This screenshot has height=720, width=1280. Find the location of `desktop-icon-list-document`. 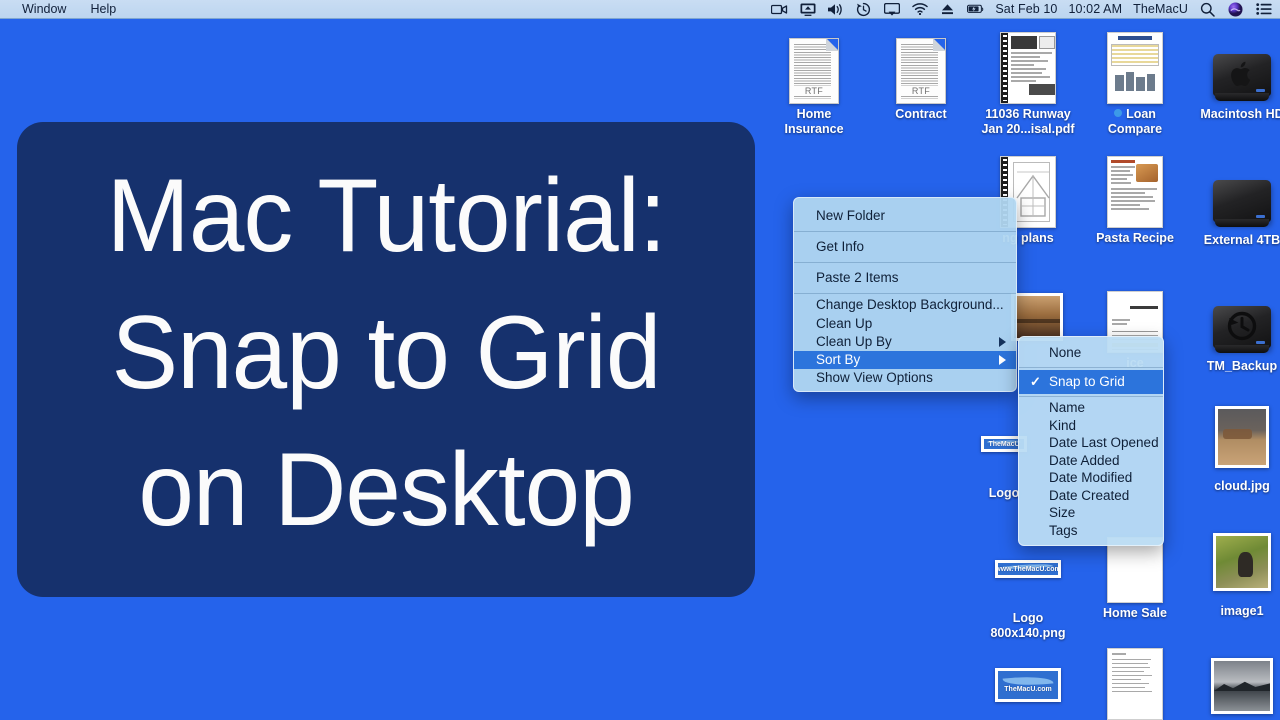

desktop-icon-list-document is located at coordinates (1135, 684).